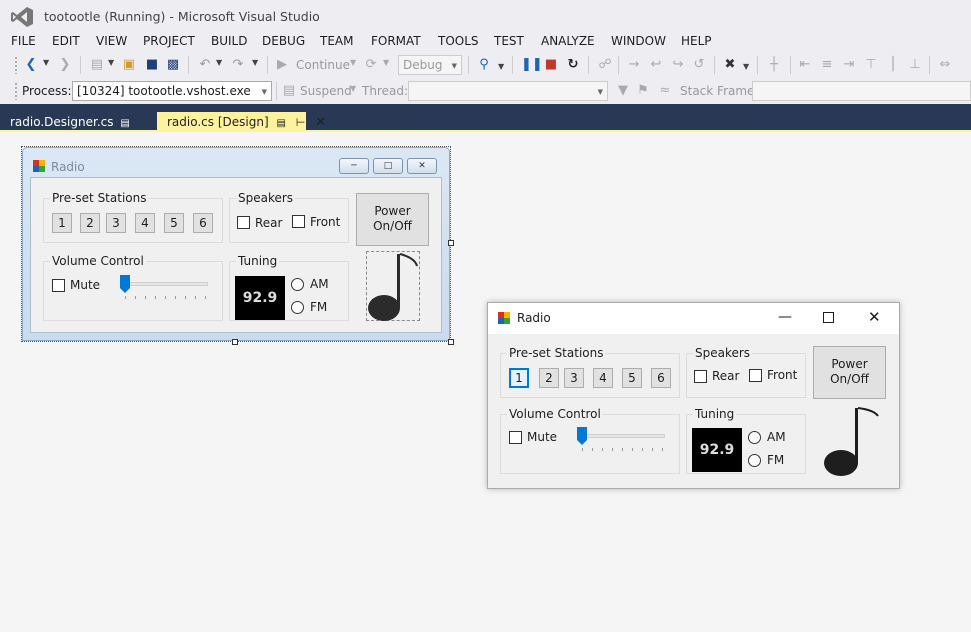 The height and width of the screenshot is (632, 971). I want to click on menu-format: FORMAT, so click(396, 41).